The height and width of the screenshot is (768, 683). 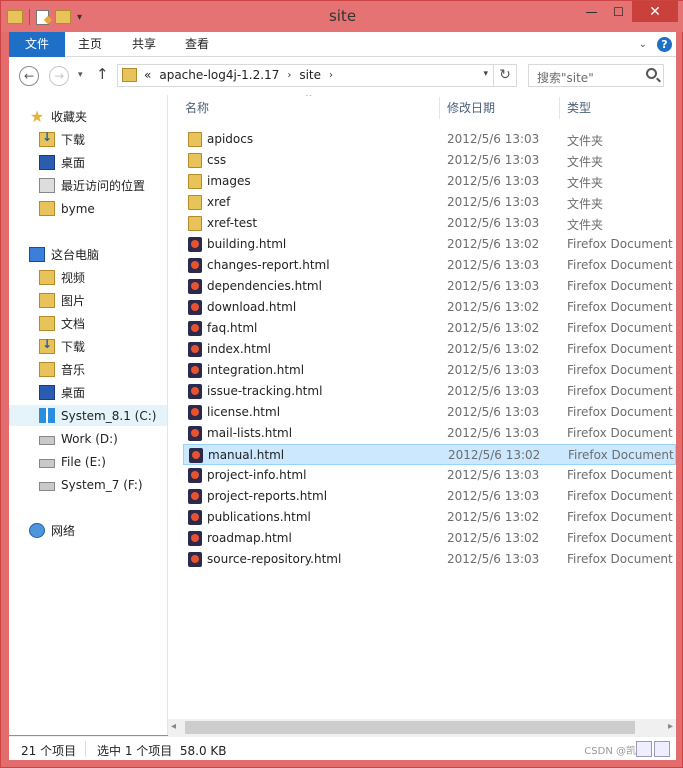 I want to click on computer-icon, so click(x=37, y=254).